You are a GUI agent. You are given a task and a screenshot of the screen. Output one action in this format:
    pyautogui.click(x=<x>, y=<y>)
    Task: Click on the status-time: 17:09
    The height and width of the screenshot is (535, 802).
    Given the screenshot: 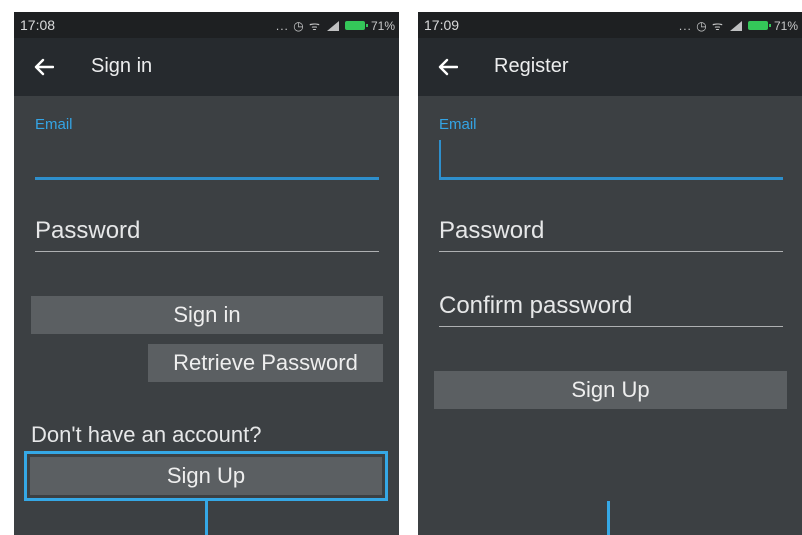 What is the action you would take?
    pyautogui.click(x=442, y=25)
    